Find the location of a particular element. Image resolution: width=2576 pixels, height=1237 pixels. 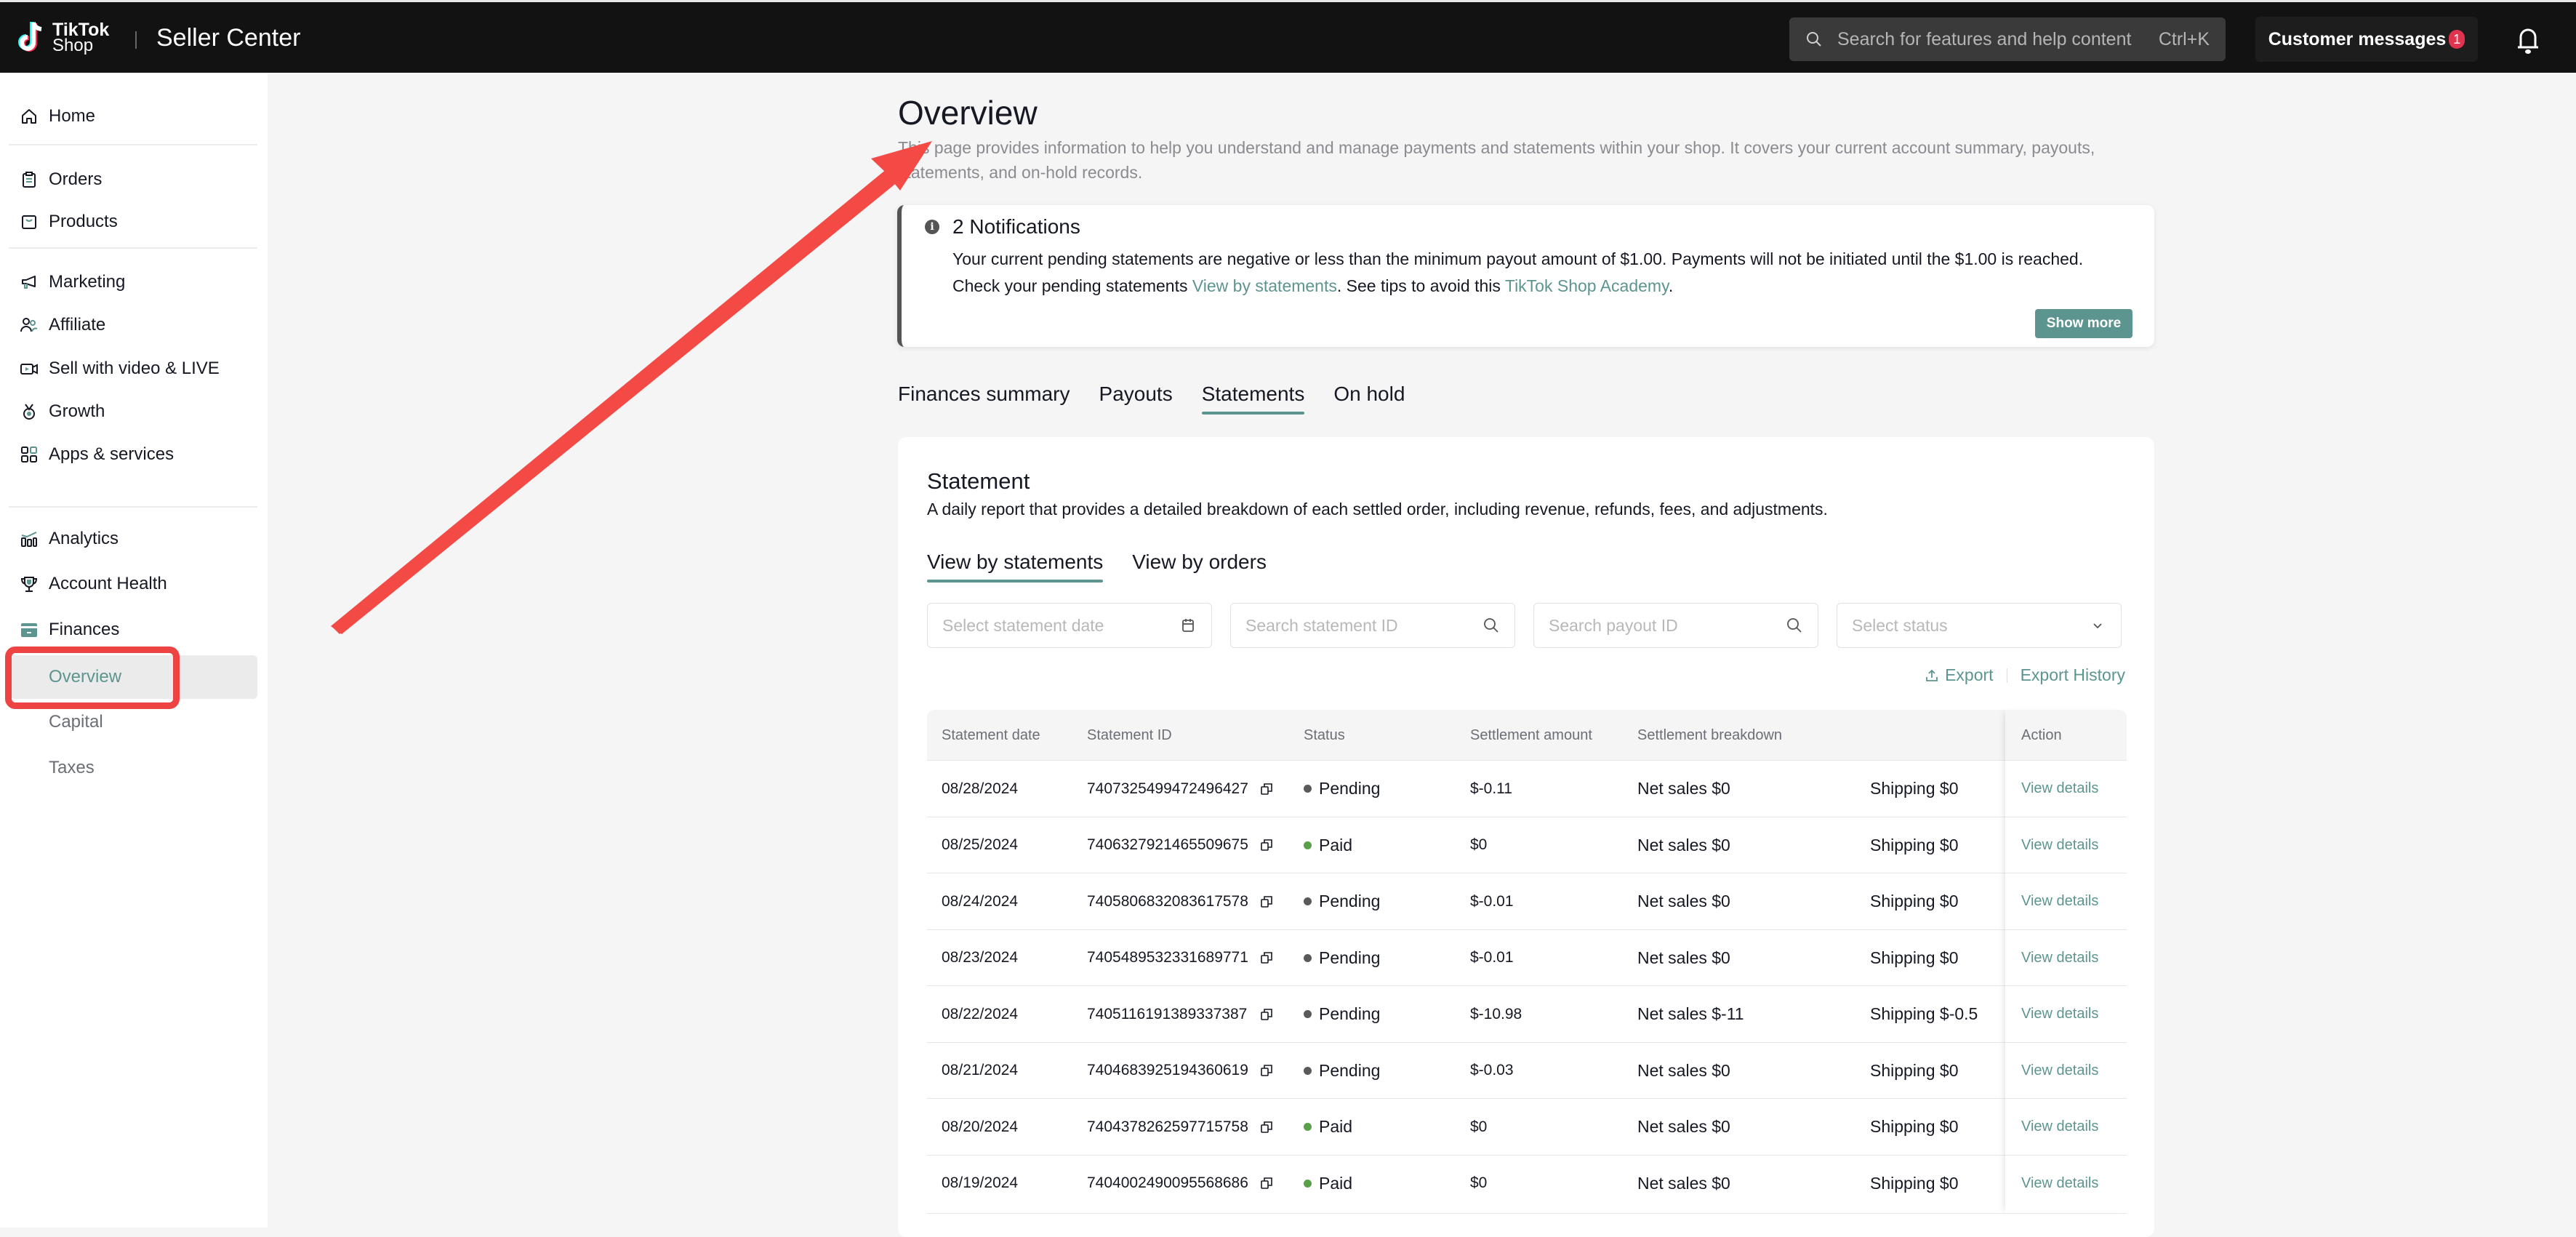

export-button: Export is located at coordinates (1969, 675).